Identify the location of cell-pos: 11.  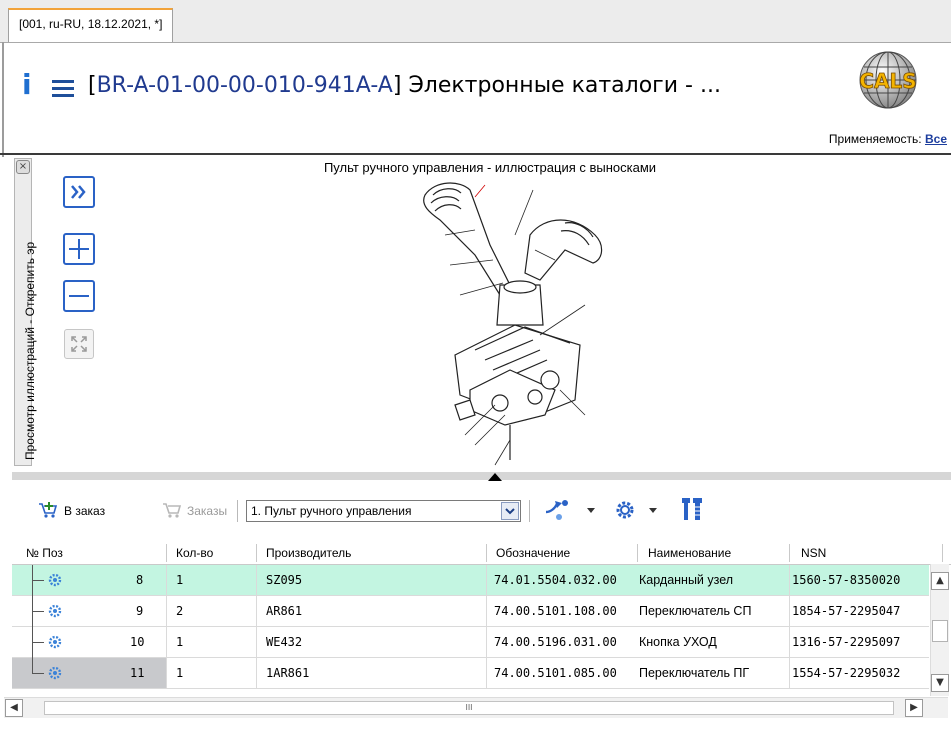
(137, 673).